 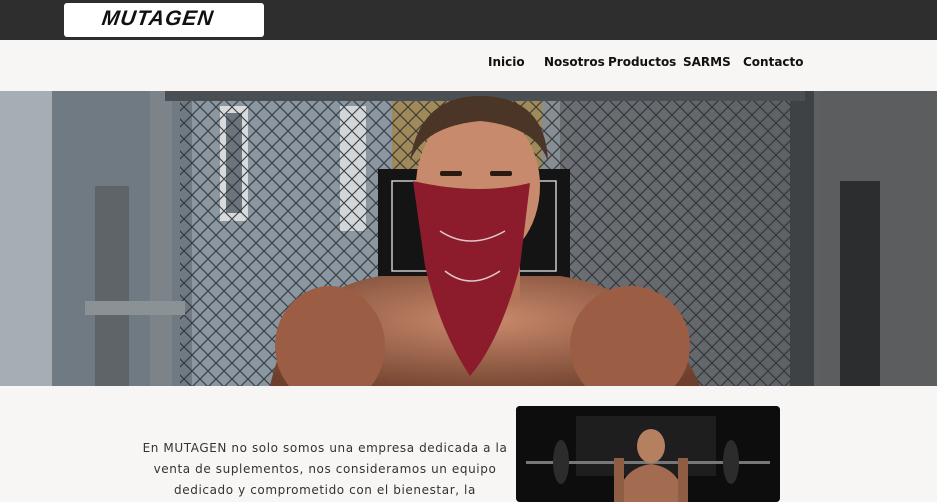 What do you see at coordinates (773, 62) in the screenshot?
I see `nav-item-contacto: Contacto` at bounding box center [773, 62].